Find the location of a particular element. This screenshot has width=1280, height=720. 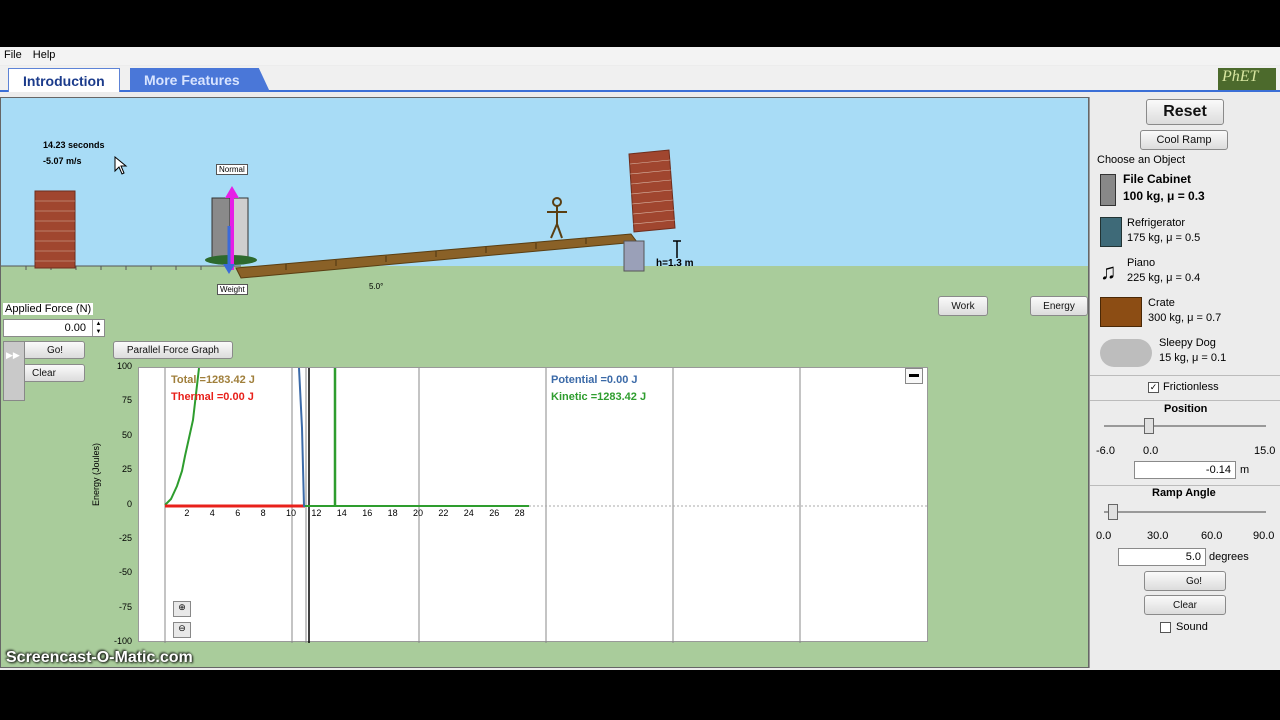

position-input: -0.14 is located at coordinates (1185, 470).